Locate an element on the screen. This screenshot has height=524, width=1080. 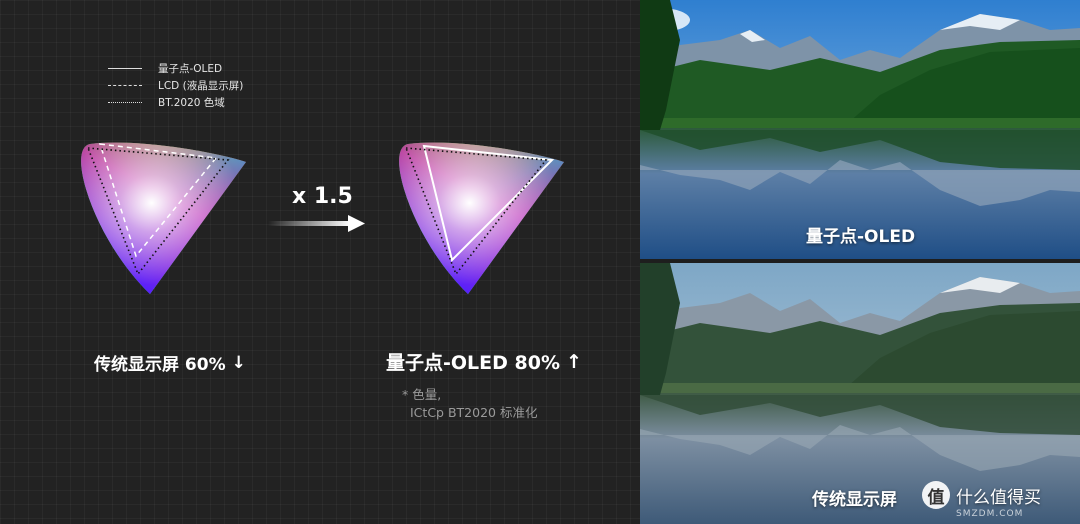
caption-text: 量子点-OLED 80% is located at coordinates (473, 363).